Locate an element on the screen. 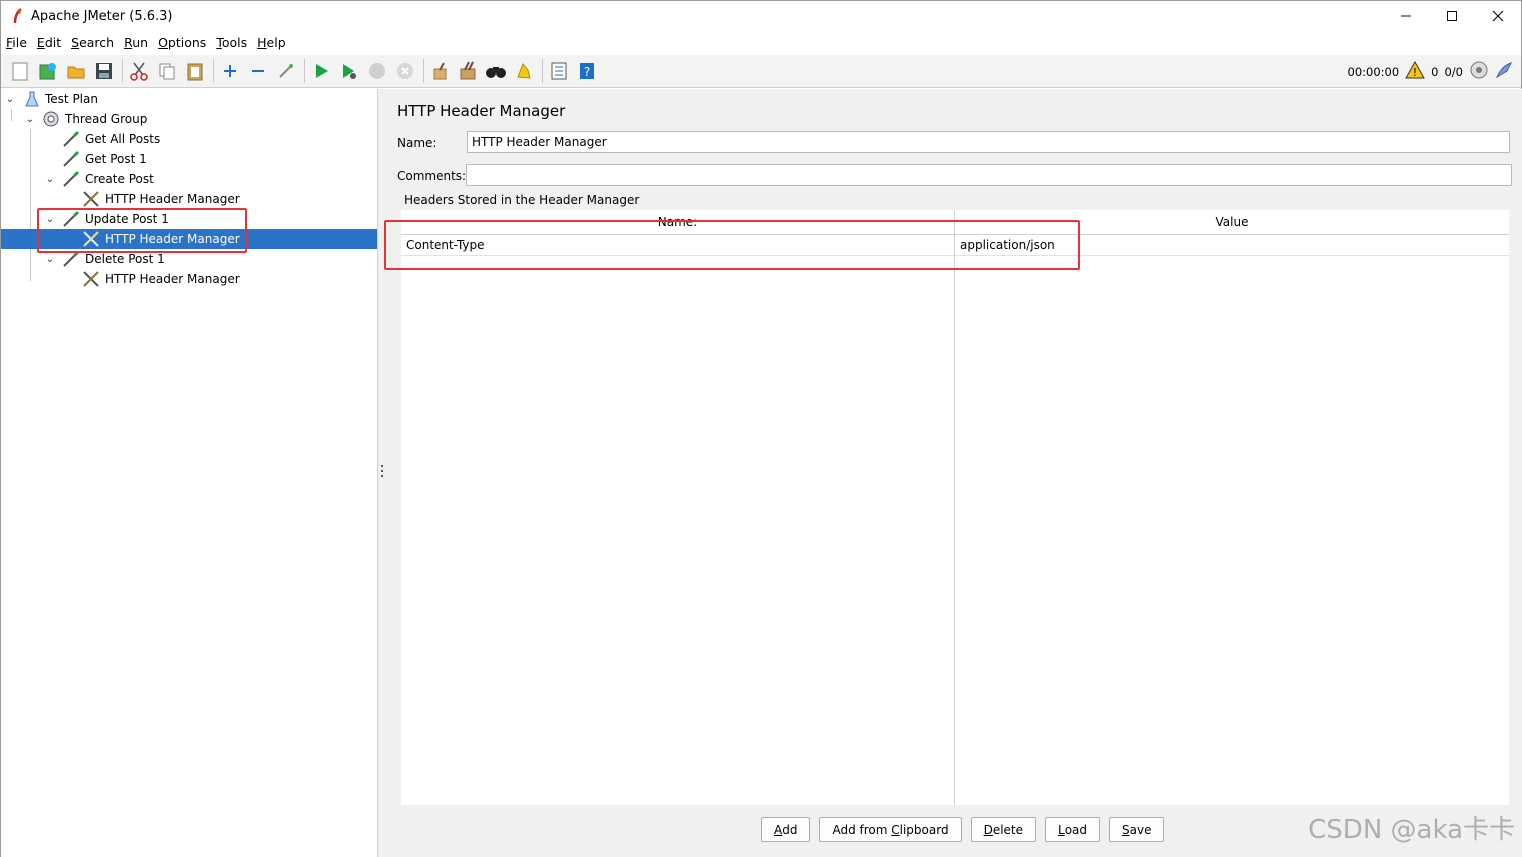 The image size is (1522, 857). play-icon is located at coordinates (322, 71).